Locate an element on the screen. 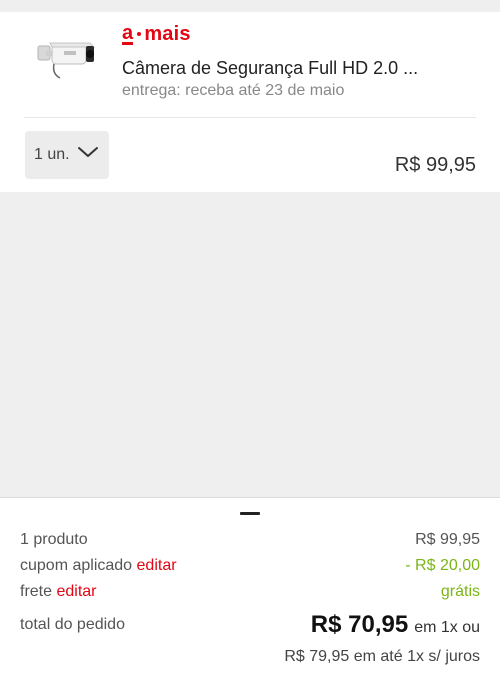  coupon-value: - R$ 20,00 is located at coordinates (442, 565).